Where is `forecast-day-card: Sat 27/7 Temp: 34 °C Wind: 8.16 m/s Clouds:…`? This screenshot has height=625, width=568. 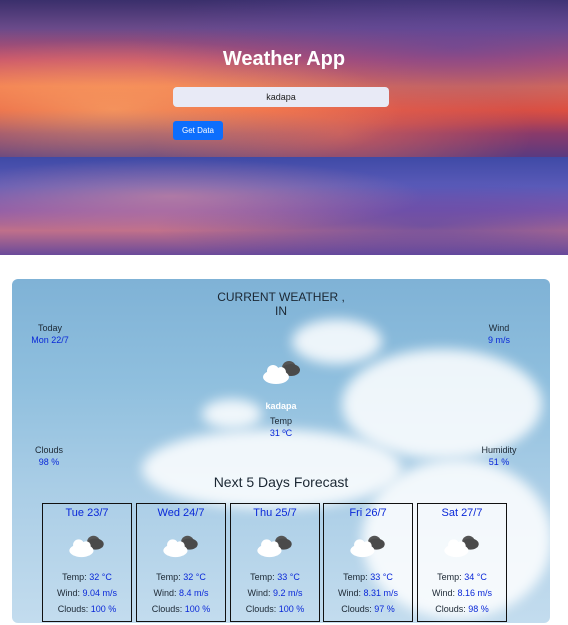
forecast-day-card: Sat 27/7 Temp: 34 °C Wind: 8.16 m/s Clouds:… is located at coordinates (462, 562).